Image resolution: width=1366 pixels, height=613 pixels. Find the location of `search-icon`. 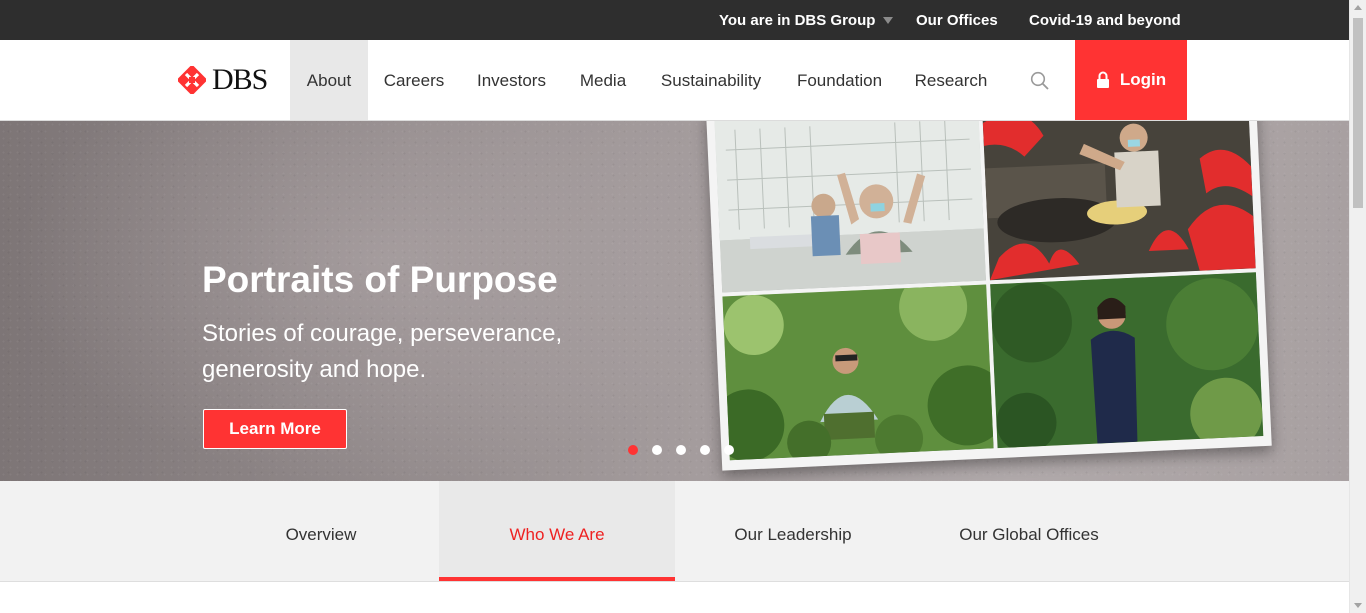

search-icon is located at coordinates (1040, 83).